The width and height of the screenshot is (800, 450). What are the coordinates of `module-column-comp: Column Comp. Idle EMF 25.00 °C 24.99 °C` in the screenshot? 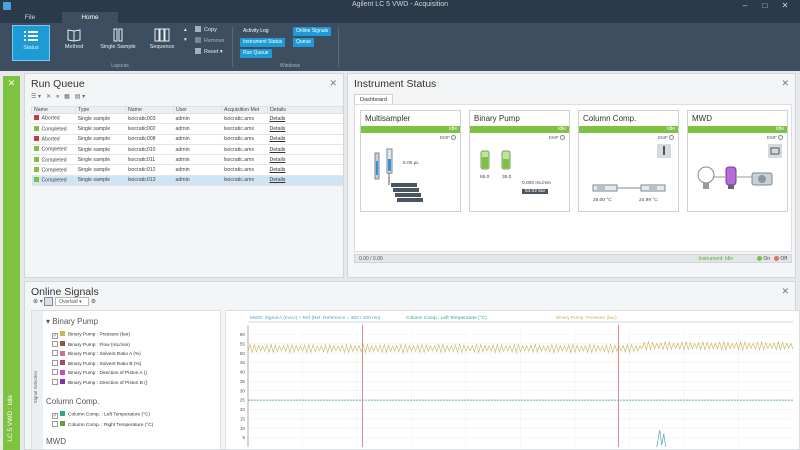 It's located at (628, 161).